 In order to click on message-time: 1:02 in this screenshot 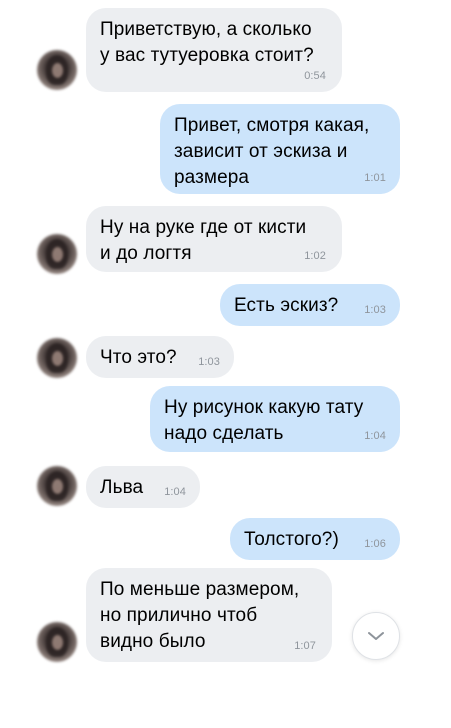, I will do `click(315, 256)`.